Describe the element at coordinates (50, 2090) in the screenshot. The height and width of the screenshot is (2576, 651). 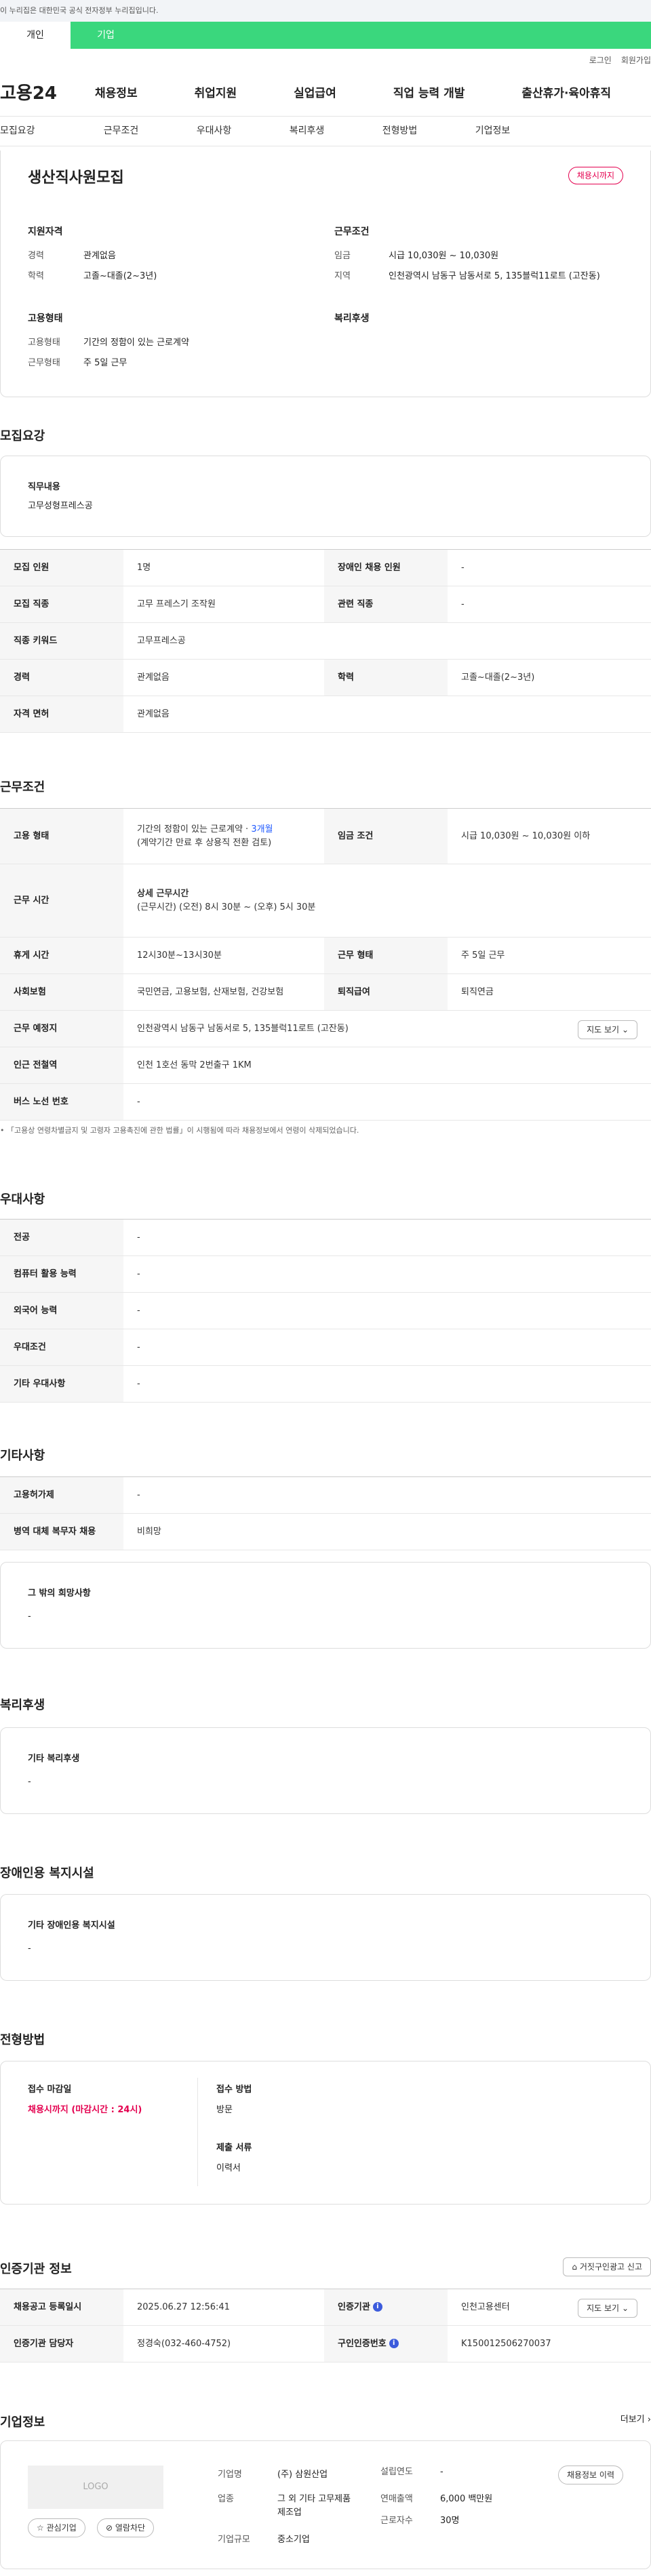
I see `deadline-label: 접수 마감일` at that location.